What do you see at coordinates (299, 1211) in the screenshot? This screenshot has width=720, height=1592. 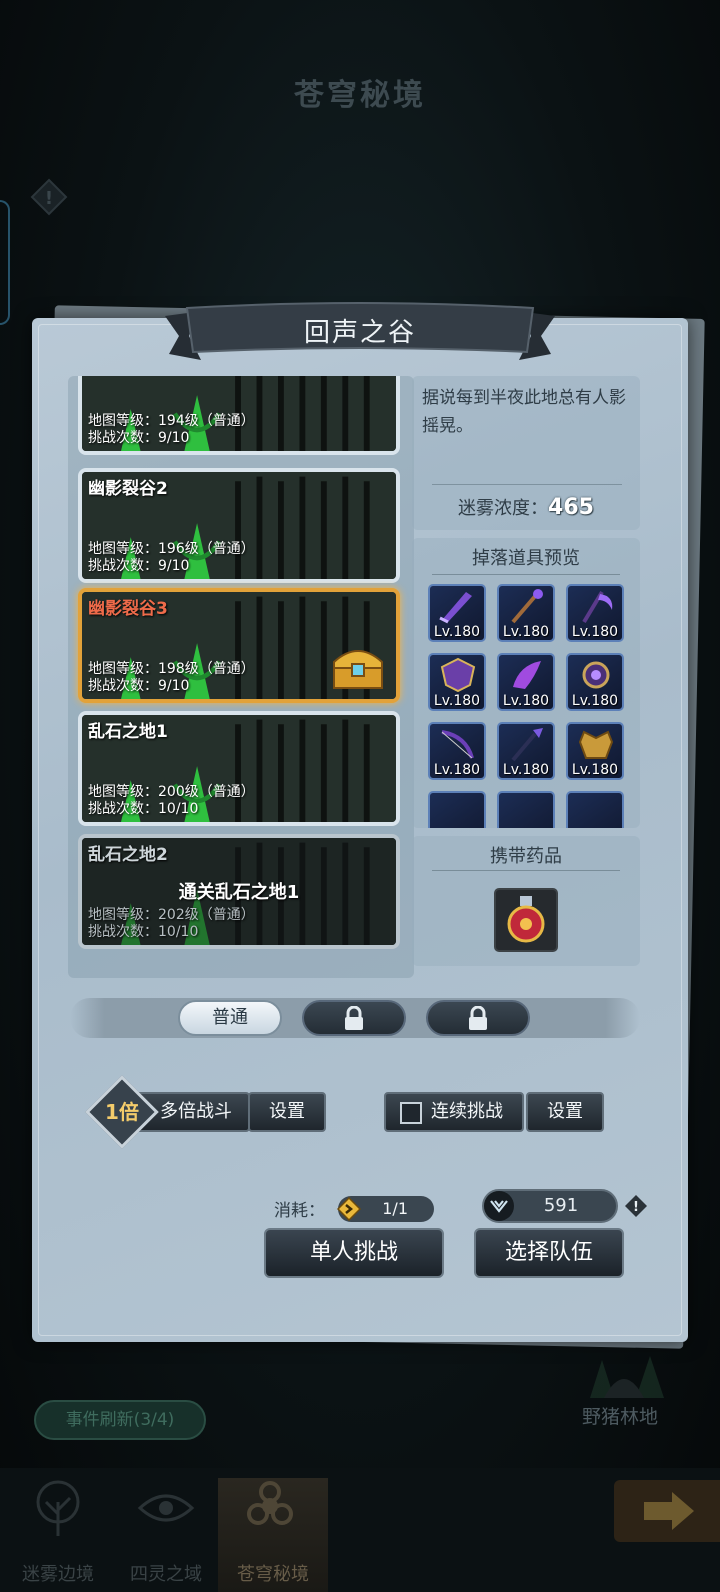 I see `cost-label: 消耗：` at bounding box center [299, 1211].